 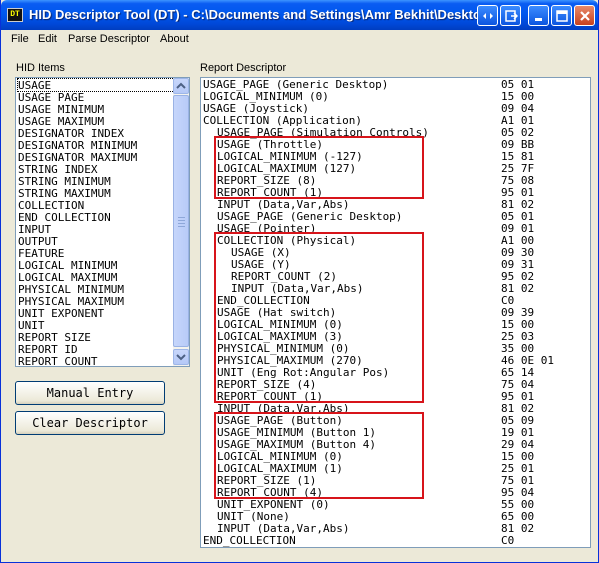 I want to click on report-bytes: C0, so click(x=508, y=540).